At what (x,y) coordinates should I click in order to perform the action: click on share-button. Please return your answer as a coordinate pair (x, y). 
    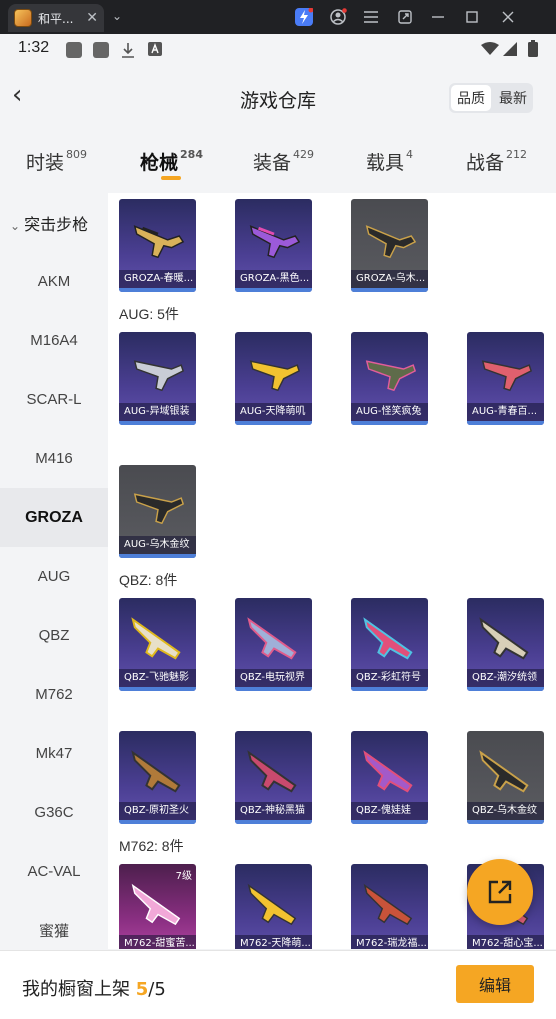
    Looking at the image, I should click on (500, 892).